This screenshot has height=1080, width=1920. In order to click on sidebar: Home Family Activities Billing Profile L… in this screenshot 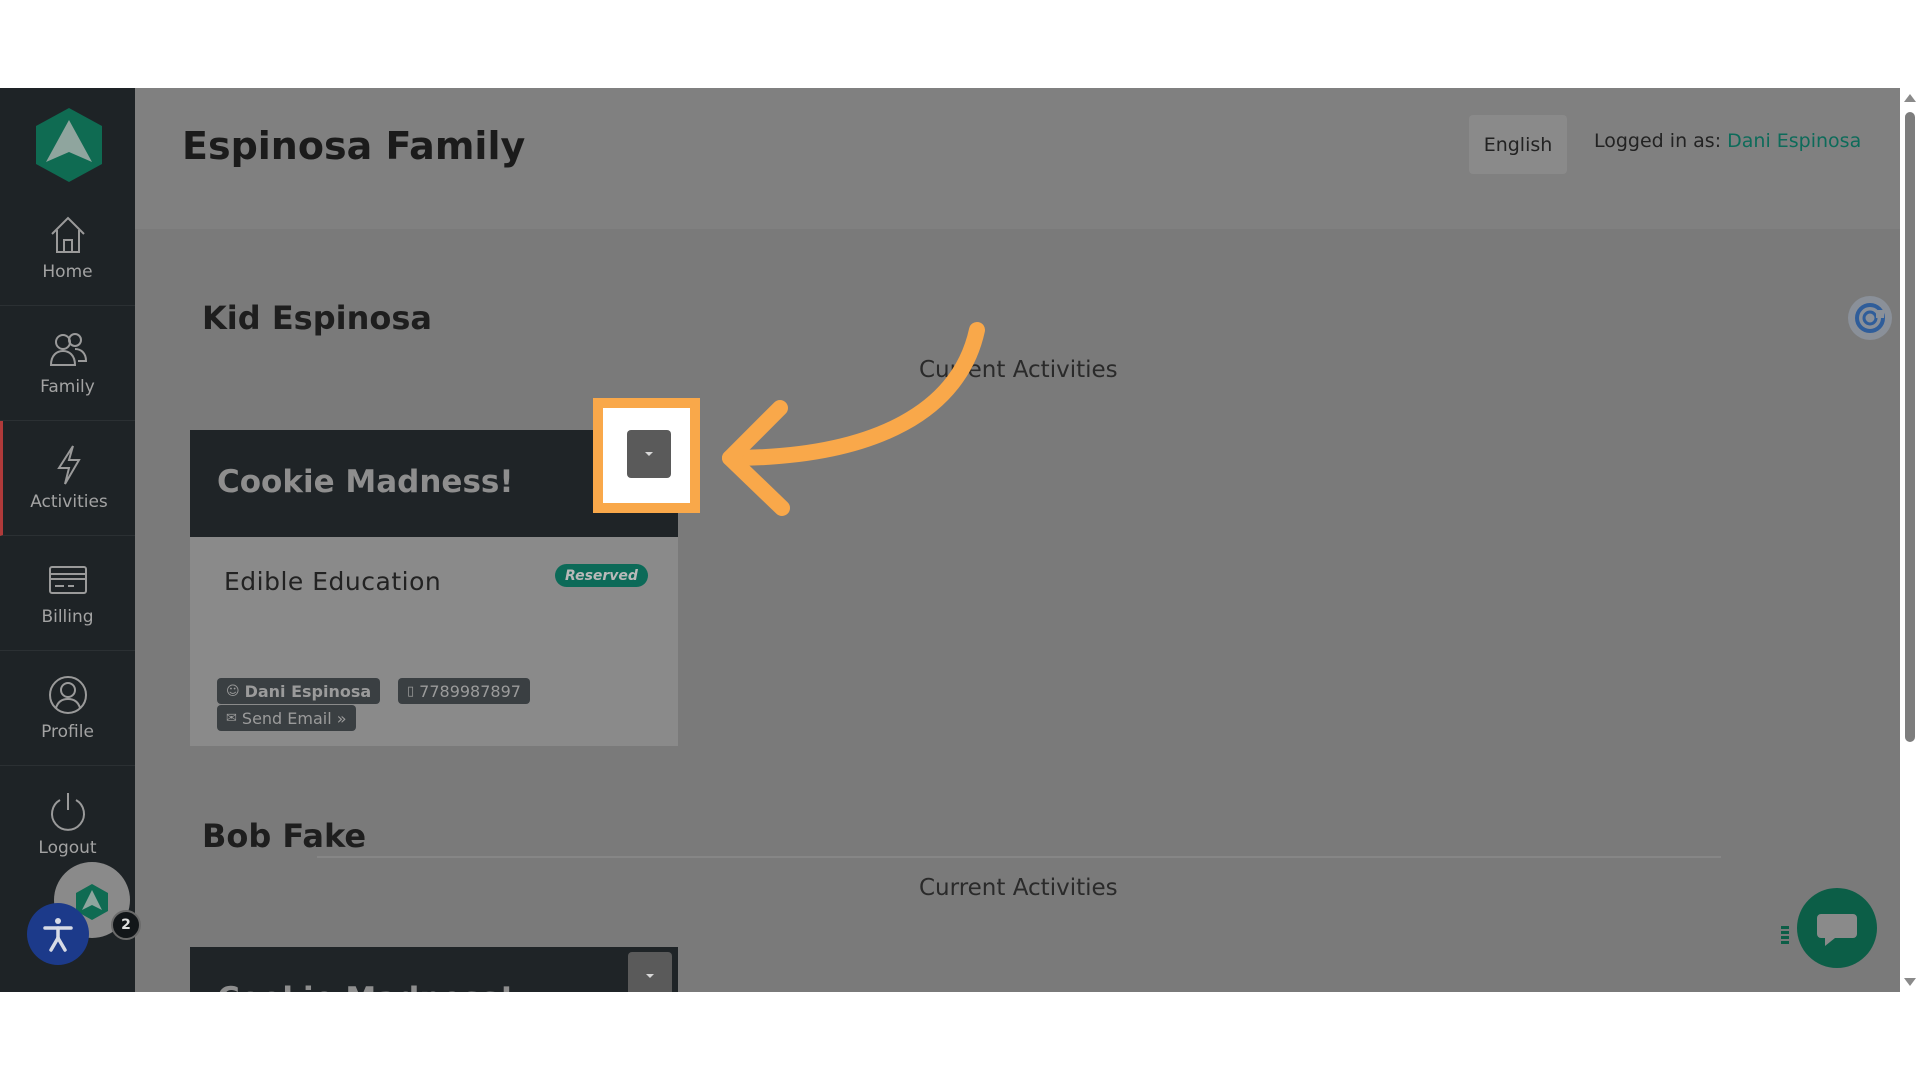, I will do `click(67, 540)`.